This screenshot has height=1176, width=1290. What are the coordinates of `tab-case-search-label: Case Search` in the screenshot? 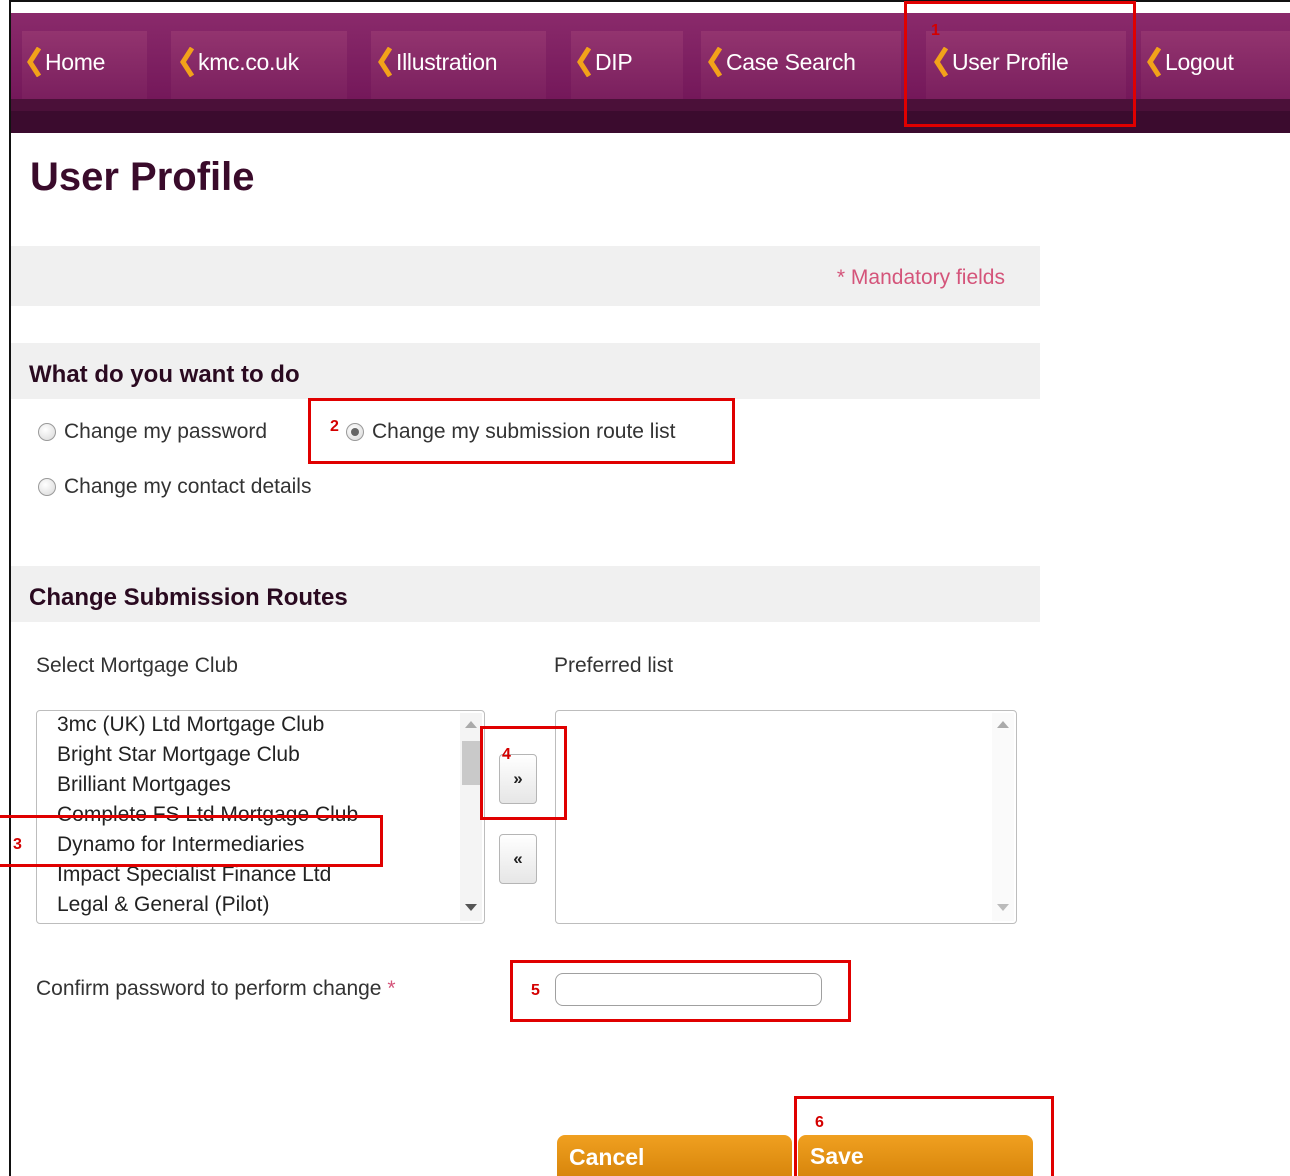 It's located at (791, 62).